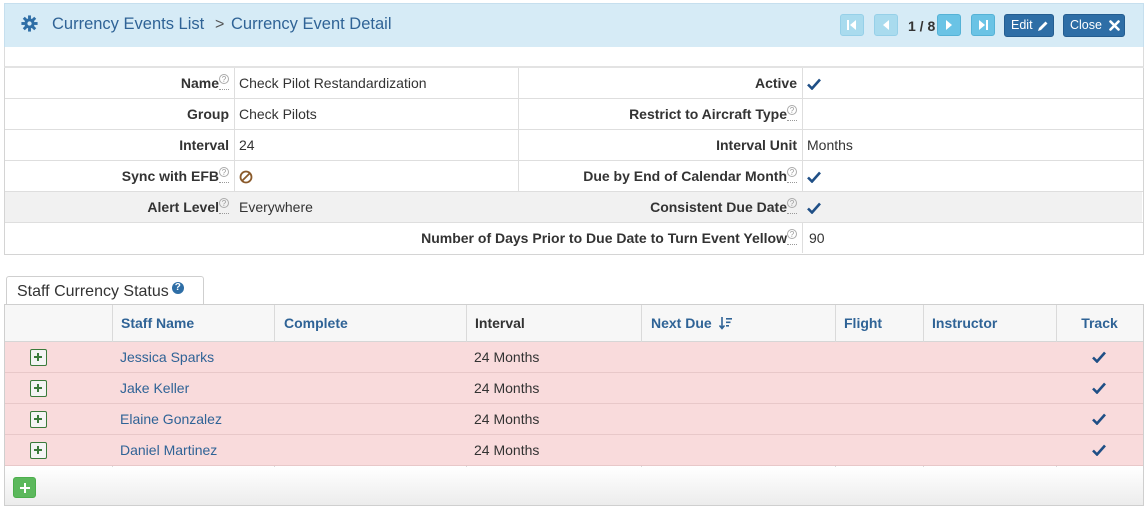 This screenshot has height=508, width=1145. I want to click on column-header-next-due: Next Due, so click(692, 323).